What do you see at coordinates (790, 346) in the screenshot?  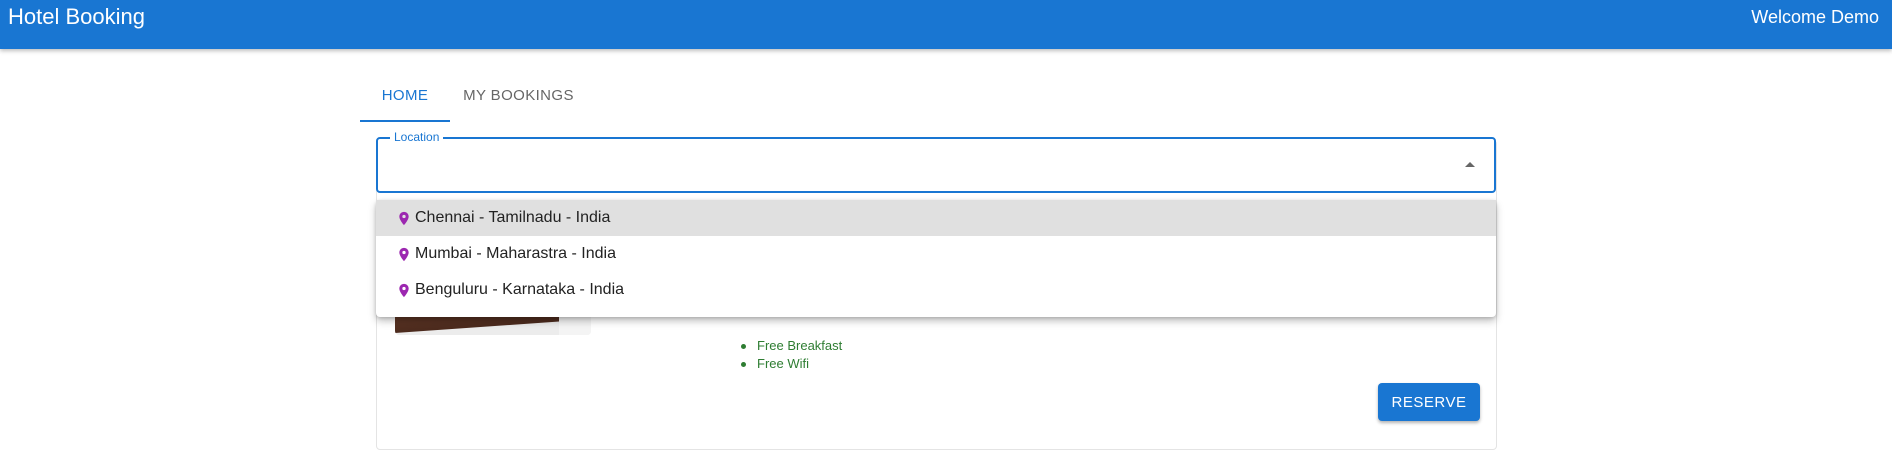 I see `amenity-item: Free Breakfast` at bounding box center [790, 346].